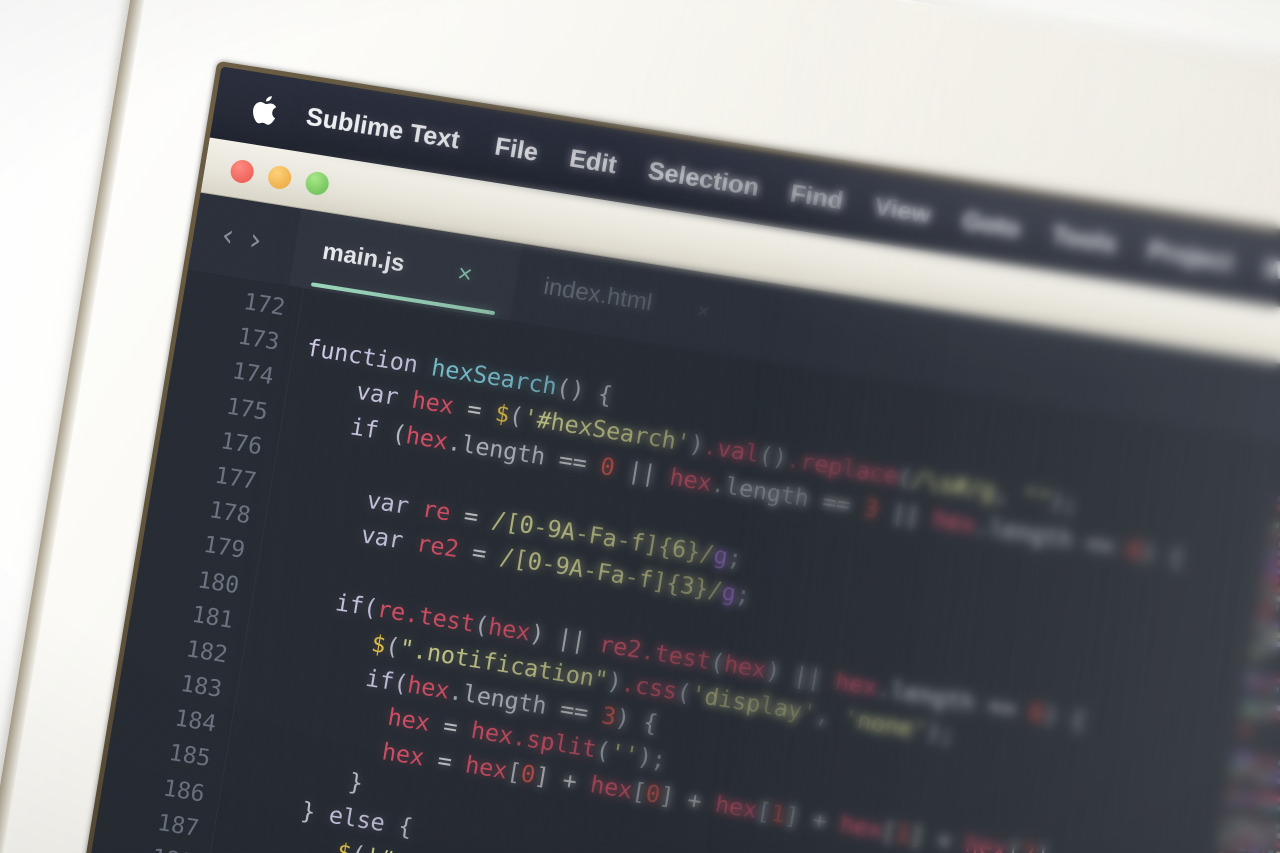  Describe the element at coordinates (991, 225) in the screenshot. I see `menu-item-goto: Goto` at that location.